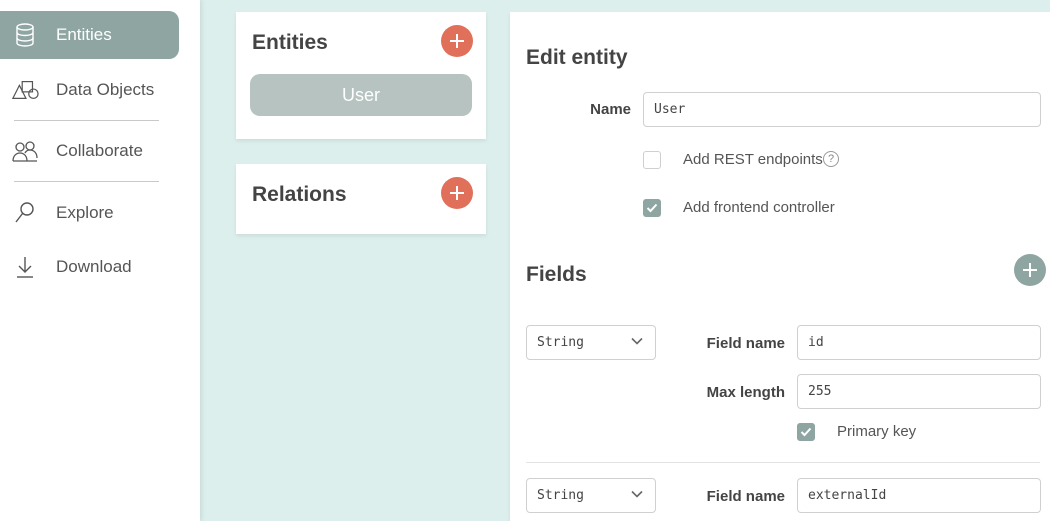 Image resolution: width=1050 pixels, height=521 pixels. Describe the element at coordinates (85, 212) in the screenshot. I see `sidebar-item-label: Explore` at that location.